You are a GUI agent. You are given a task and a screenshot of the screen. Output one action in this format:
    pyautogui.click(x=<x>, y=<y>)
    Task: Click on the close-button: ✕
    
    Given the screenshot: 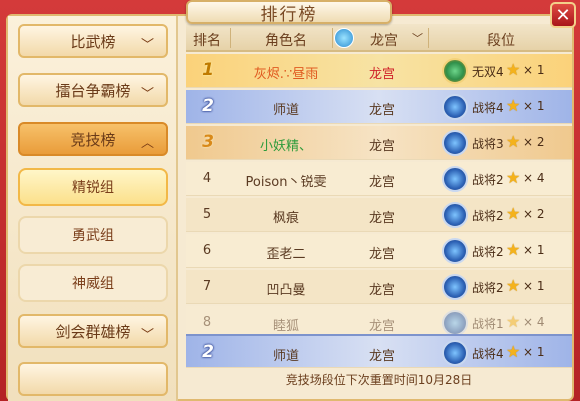 What is the action you would take?
    pyautogui.click(x=563, y=15)
    